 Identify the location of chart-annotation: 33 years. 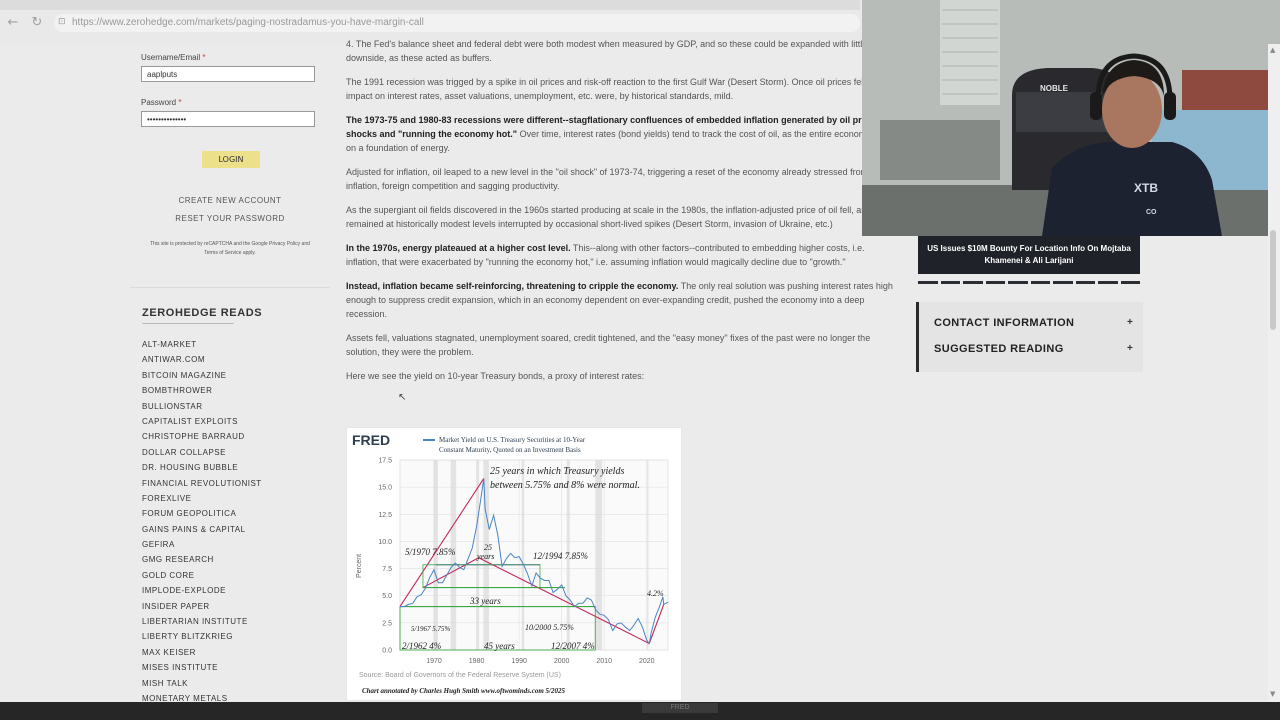
(485, 601).